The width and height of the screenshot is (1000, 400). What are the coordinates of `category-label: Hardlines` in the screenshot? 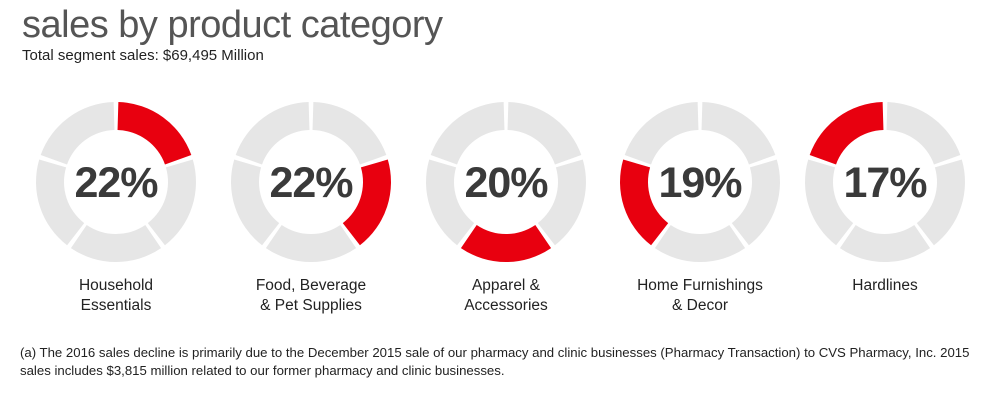 It's located at (885, 285).